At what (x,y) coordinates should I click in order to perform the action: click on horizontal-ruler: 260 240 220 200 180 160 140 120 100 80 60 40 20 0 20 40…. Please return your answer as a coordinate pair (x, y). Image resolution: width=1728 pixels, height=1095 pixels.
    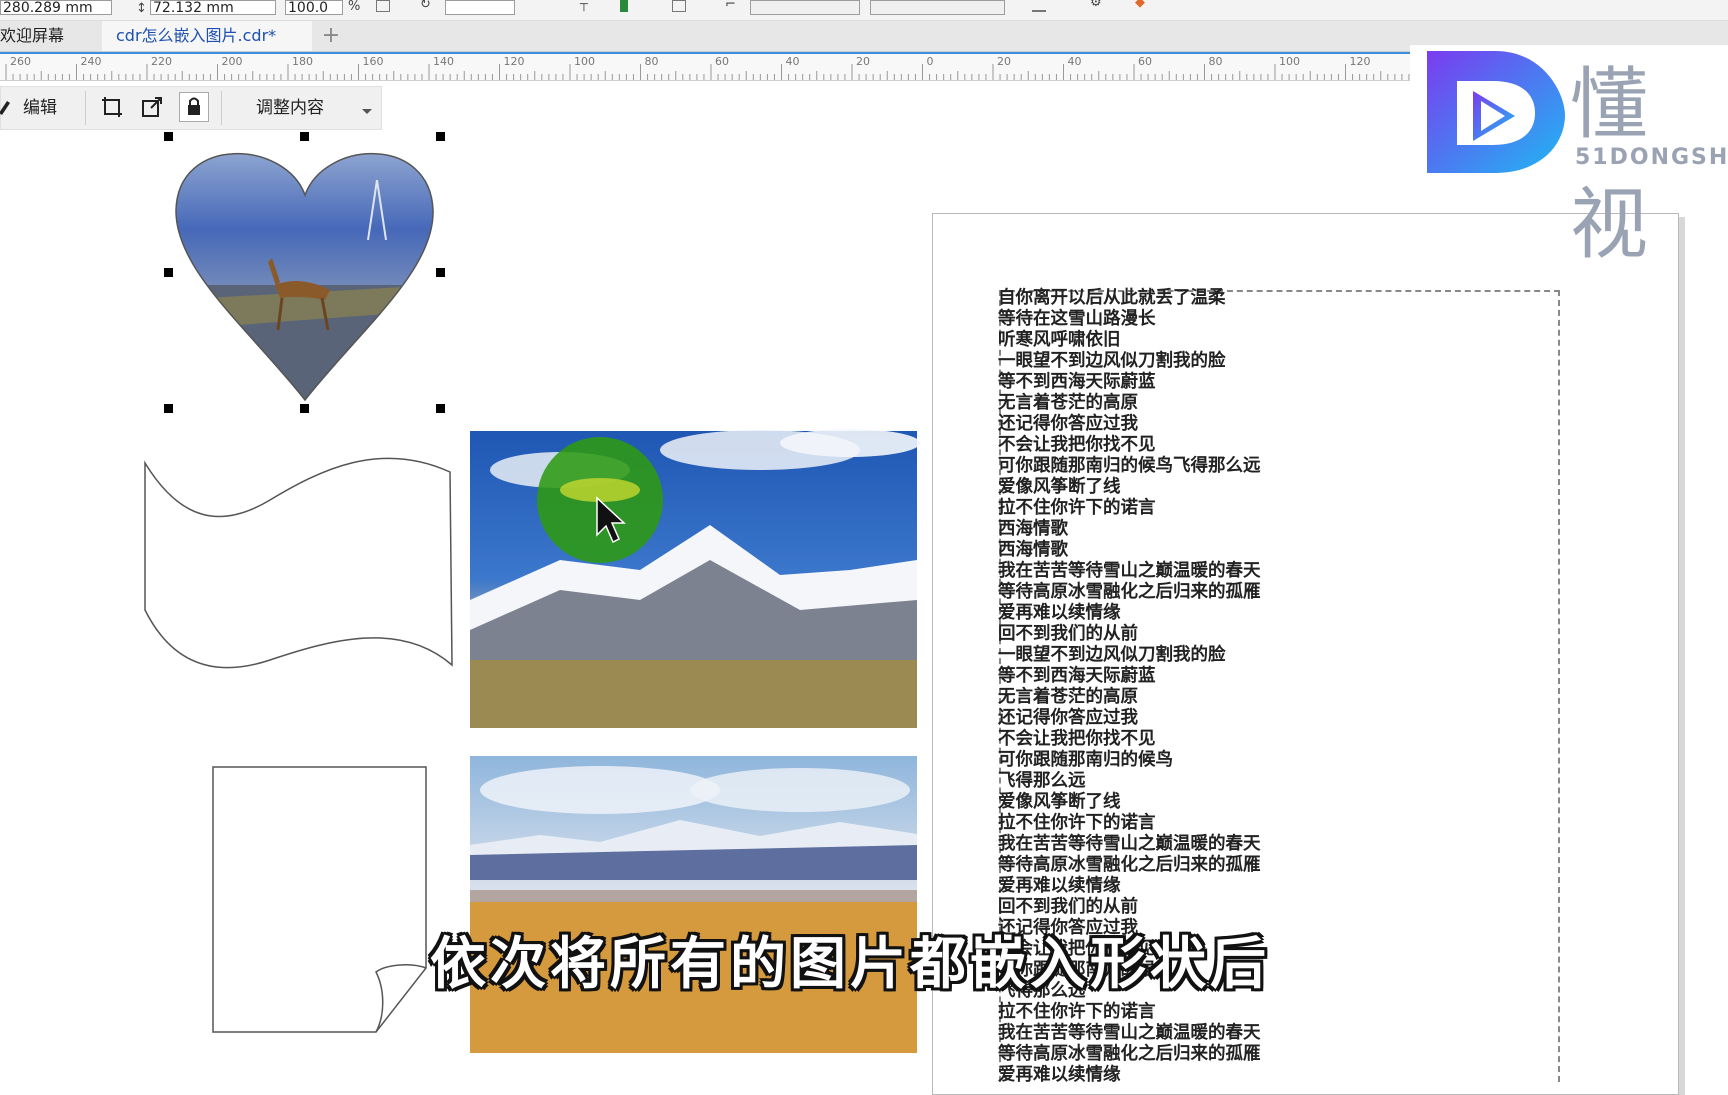
    Looking at the image, I should click on (707, 66).